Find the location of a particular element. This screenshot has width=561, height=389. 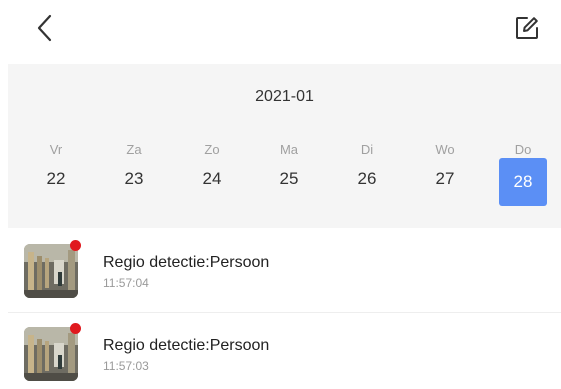

day-number: 27 is located at coordinates (445, 178).